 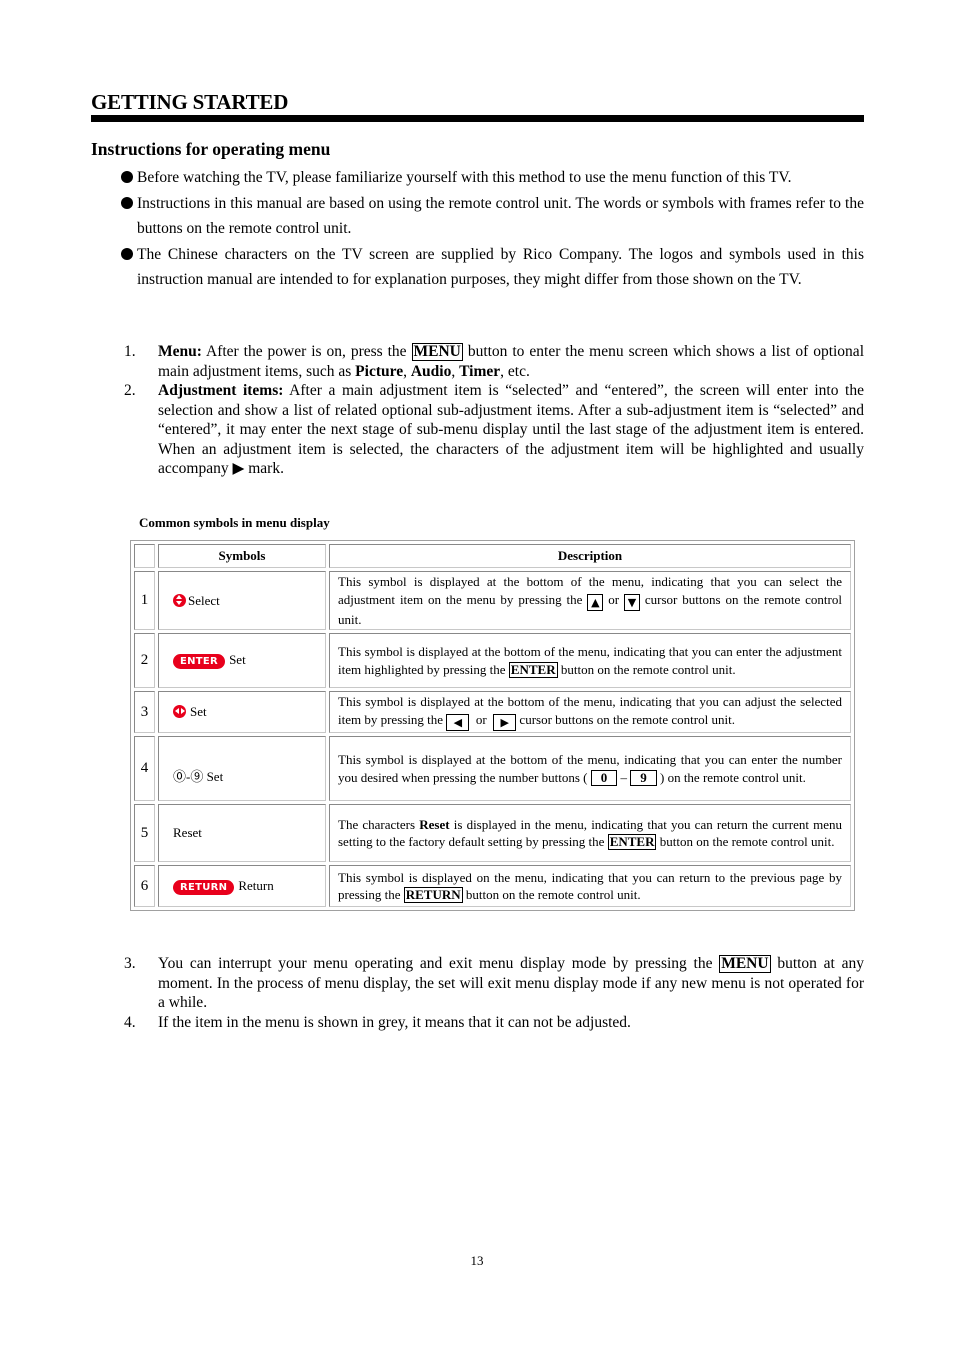 I want to click on up-down-cursor-icon, so click(x=179, y=600).